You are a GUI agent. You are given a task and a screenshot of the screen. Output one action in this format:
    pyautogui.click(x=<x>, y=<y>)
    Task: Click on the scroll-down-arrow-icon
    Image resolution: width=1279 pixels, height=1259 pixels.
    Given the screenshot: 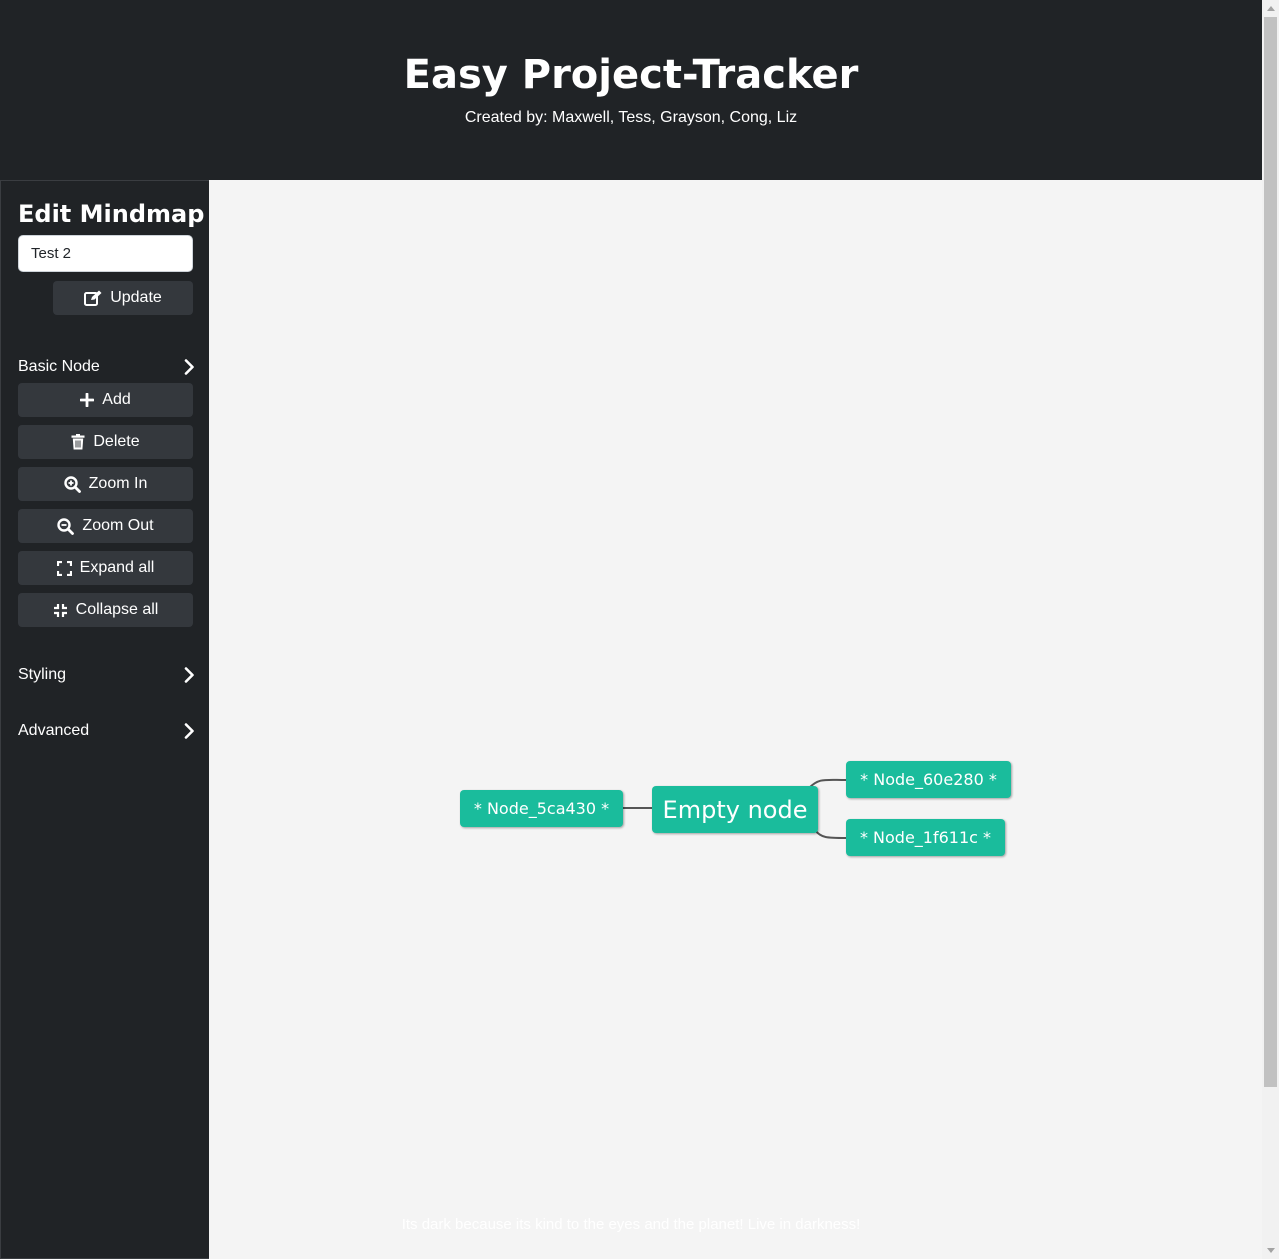 What is the action you would take?
    pyautogui.click(x=1270, y=1250)
    